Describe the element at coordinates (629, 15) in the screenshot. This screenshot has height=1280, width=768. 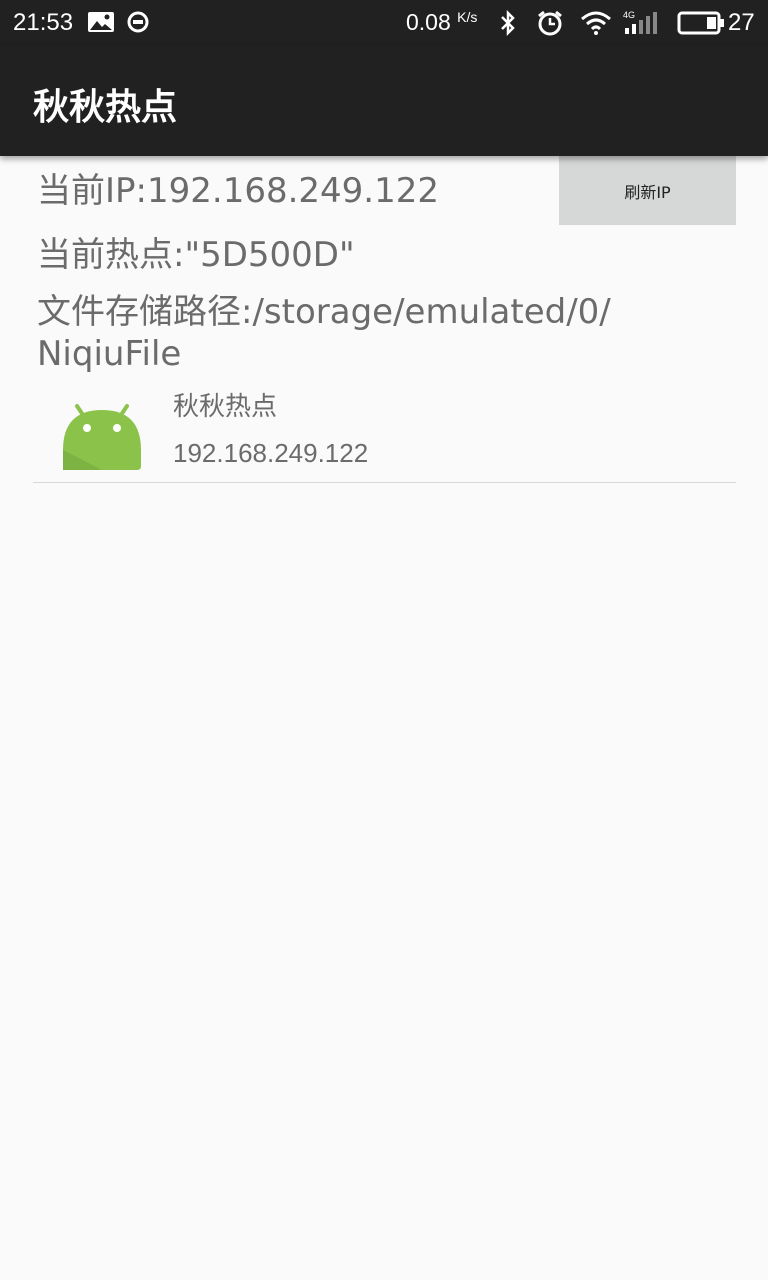
I see `svg-text: 4G` at that location.